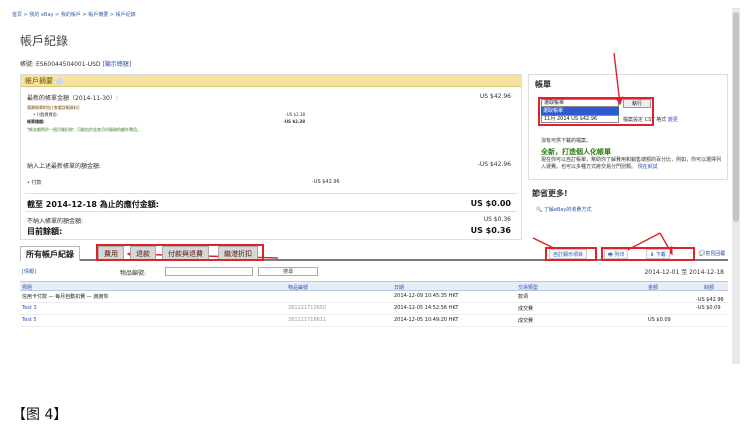  What do you see at coordinates (426, 308) in the screenshot?
I see `row-date: 2014-12-05 14:52:56 HKT` at bounding box center [426, 308].